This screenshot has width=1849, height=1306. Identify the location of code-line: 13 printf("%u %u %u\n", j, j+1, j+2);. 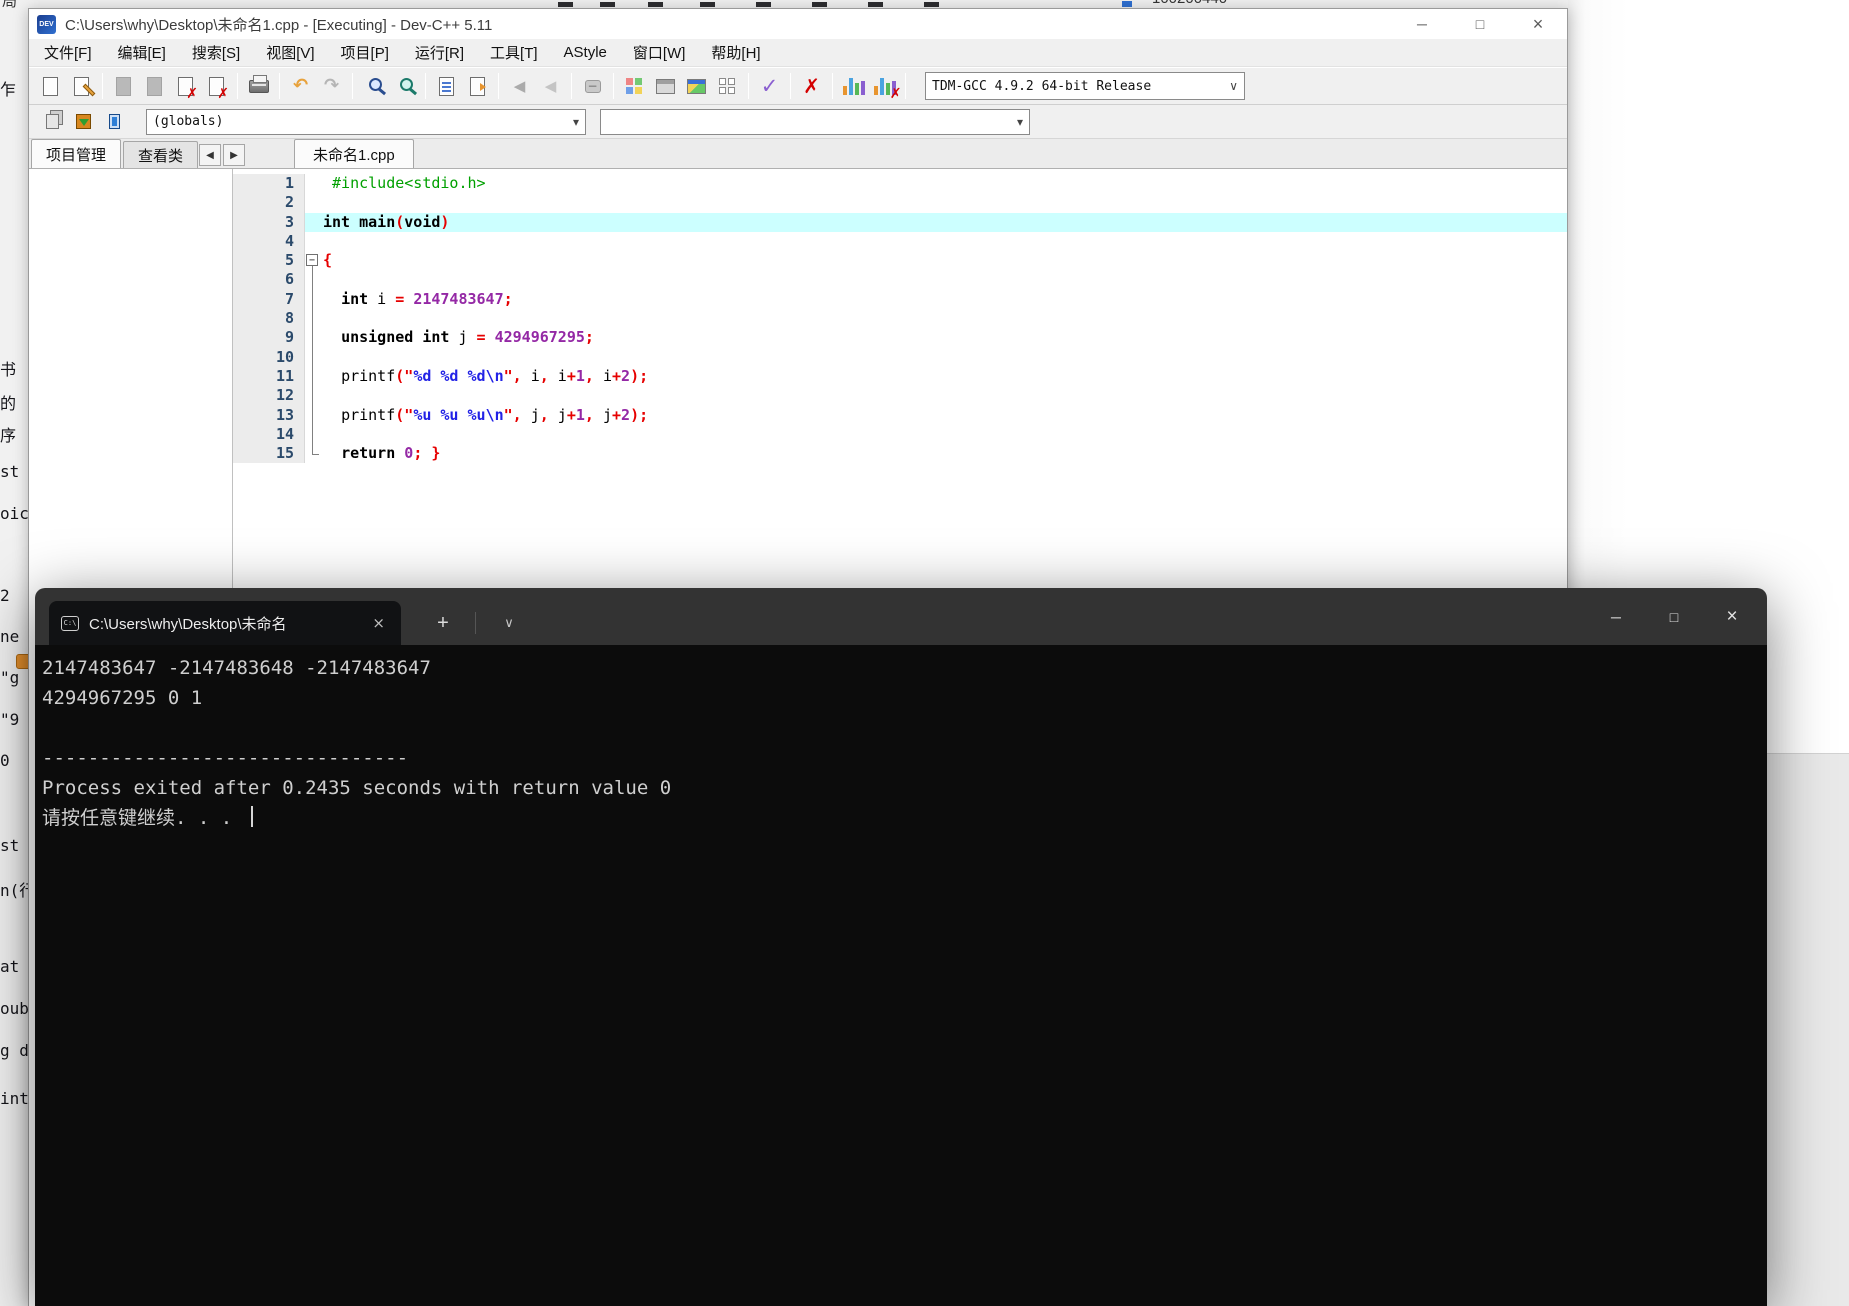
(900, 416).